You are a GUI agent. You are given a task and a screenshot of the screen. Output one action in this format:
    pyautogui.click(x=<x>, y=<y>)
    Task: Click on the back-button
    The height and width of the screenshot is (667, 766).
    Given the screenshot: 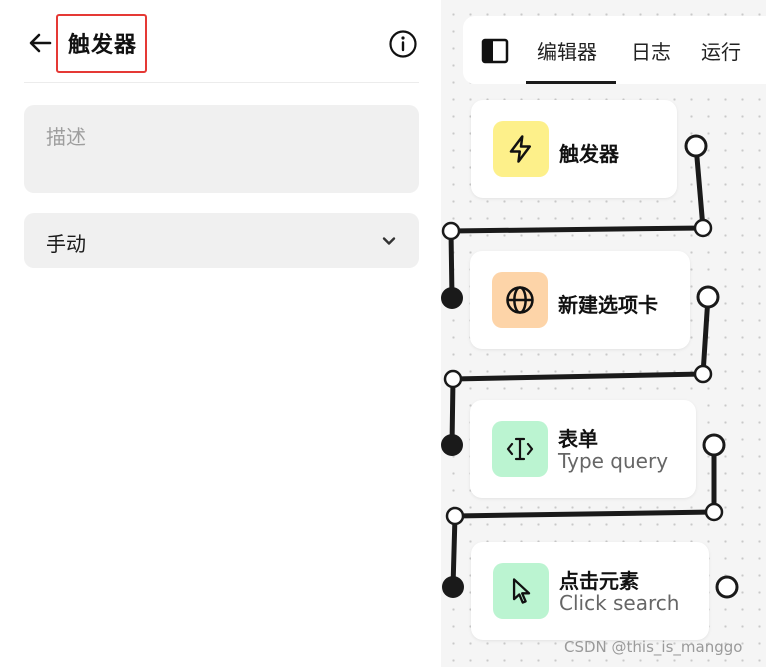 What is the action you would take?
    pyautogui.click(x=41, y=43)
    